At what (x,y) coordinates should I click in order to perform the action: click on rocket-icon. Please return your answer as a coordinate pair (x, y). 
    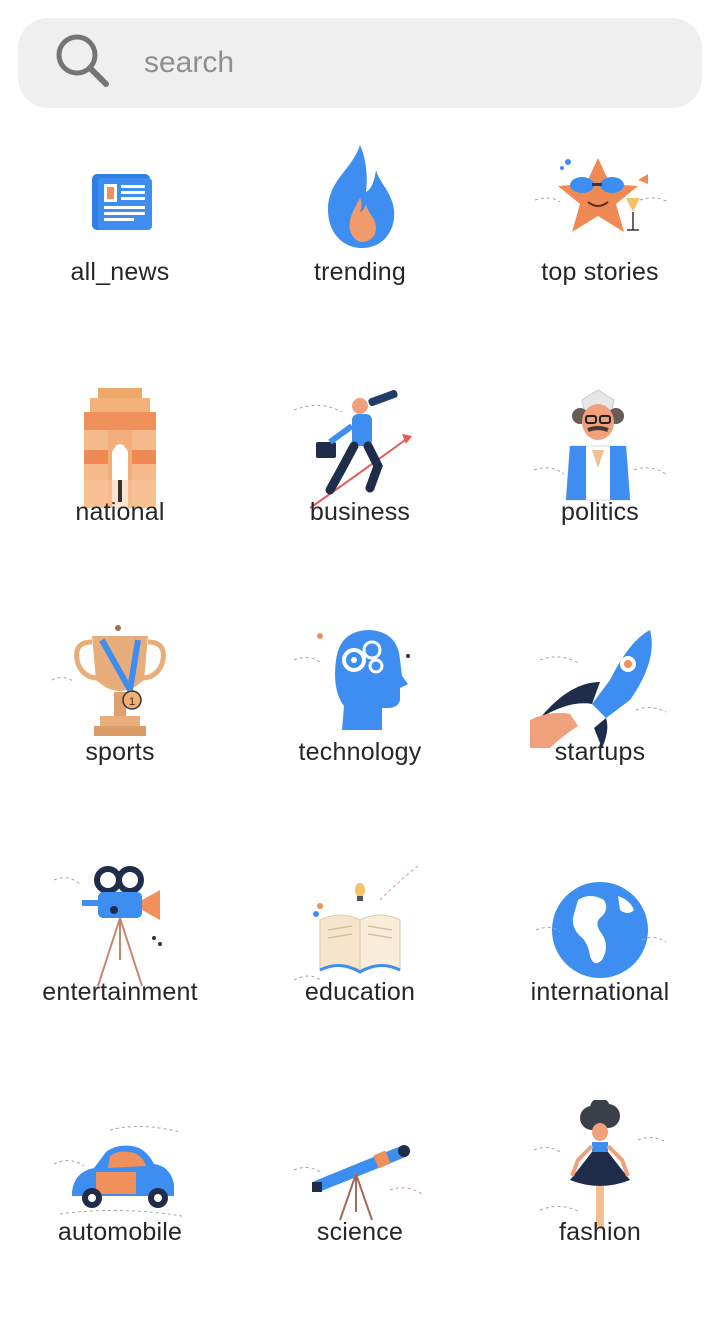
    Looking at the image, I should click on (600, 685).